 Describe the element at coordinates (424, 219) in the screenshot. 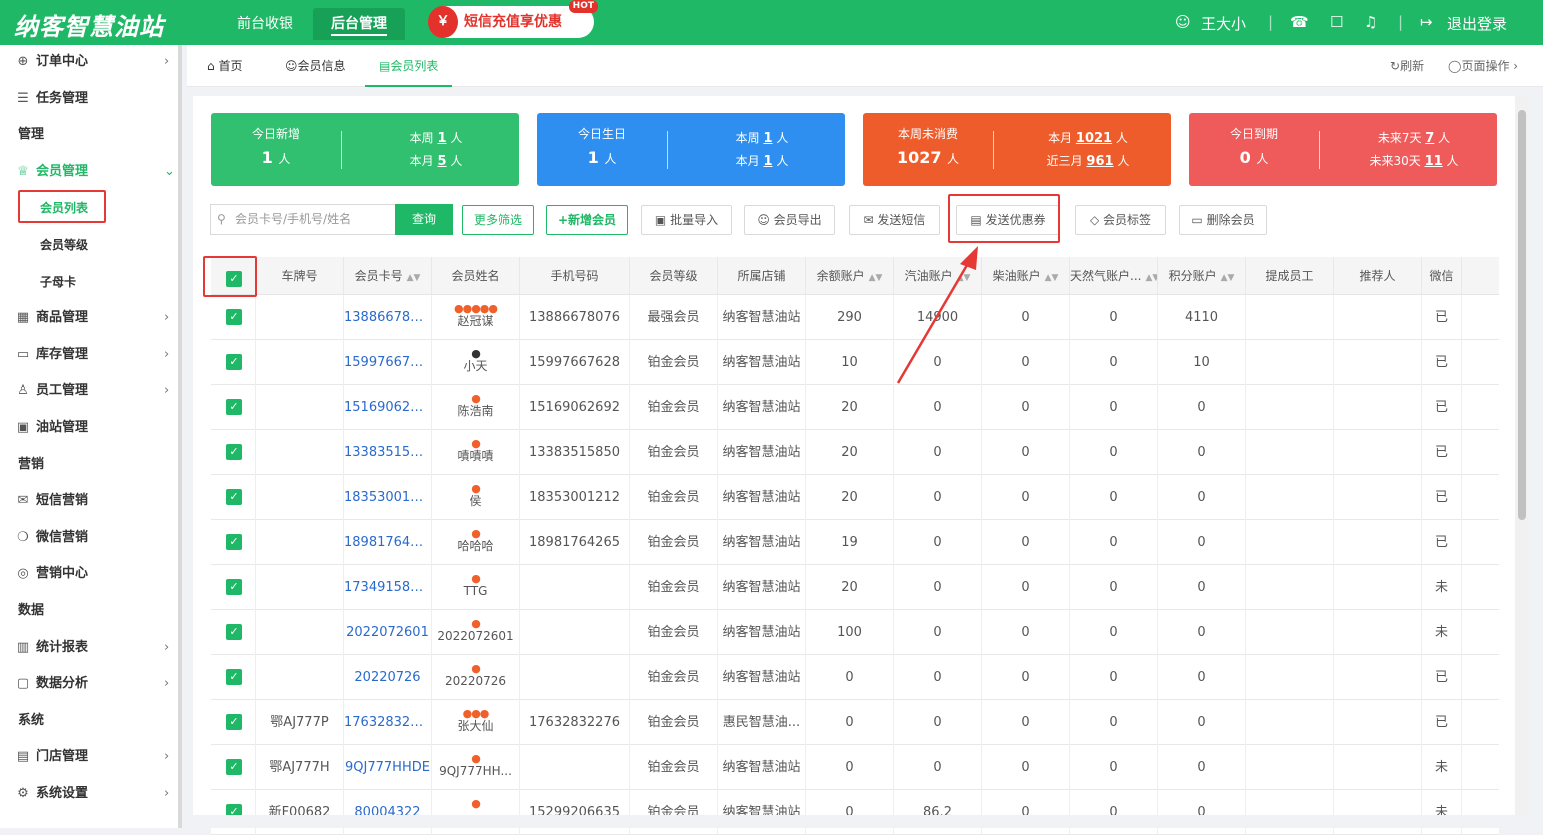

I see `query-button: 查询` at that location.